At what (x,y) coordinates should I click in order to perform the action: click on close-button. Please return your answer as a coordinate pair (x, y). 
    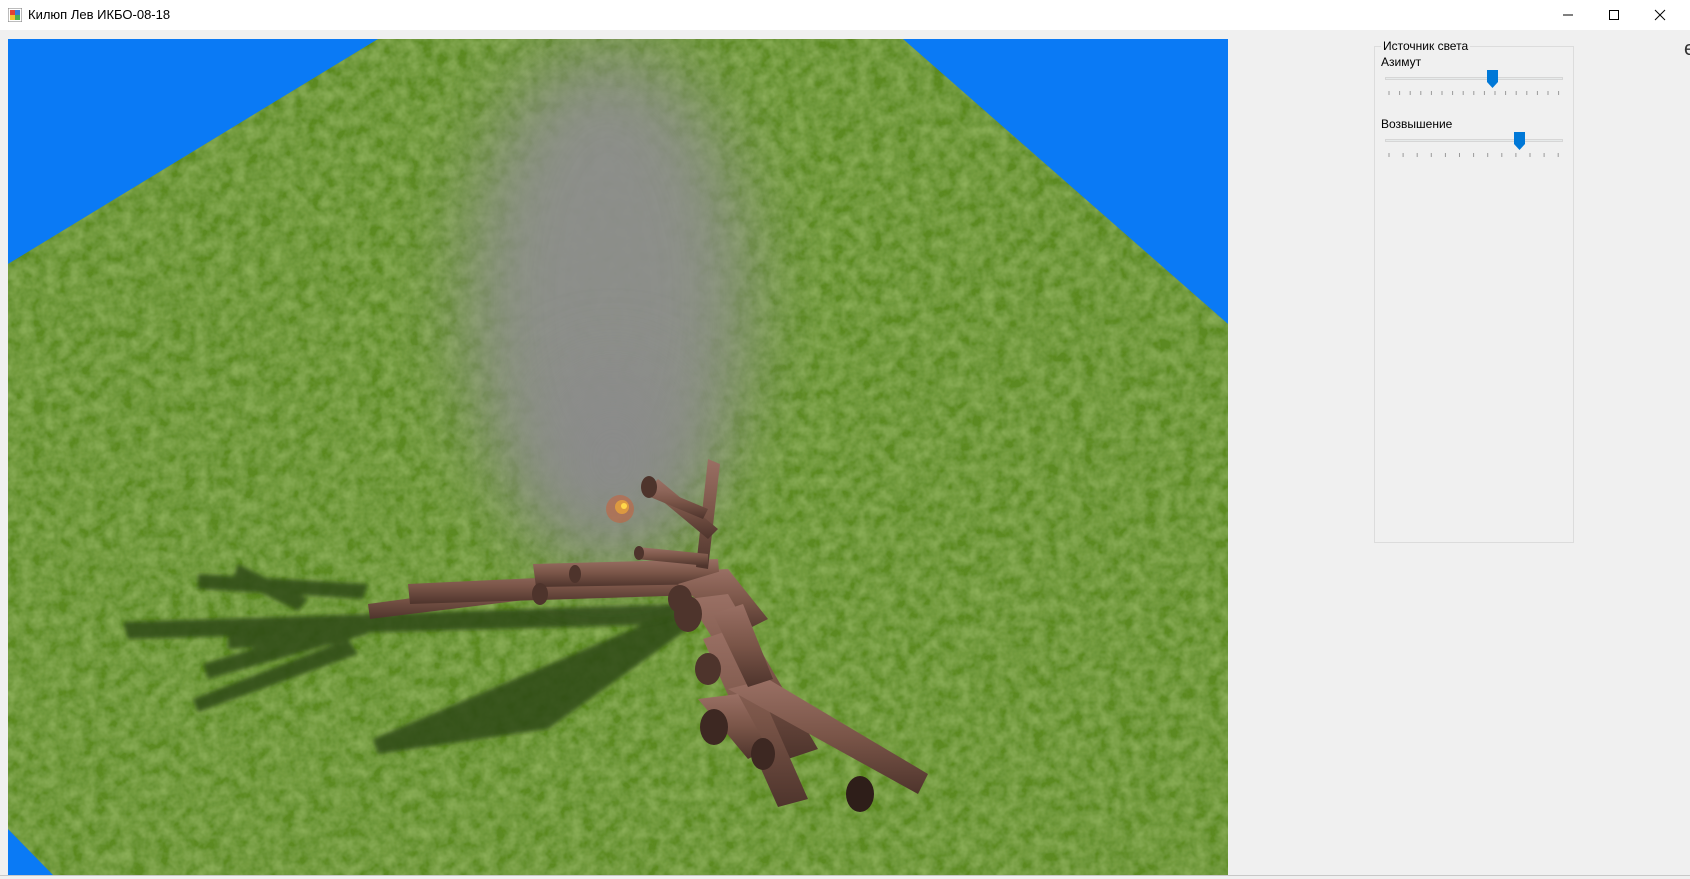
    Looking at the image, I should click on (1660, 15).